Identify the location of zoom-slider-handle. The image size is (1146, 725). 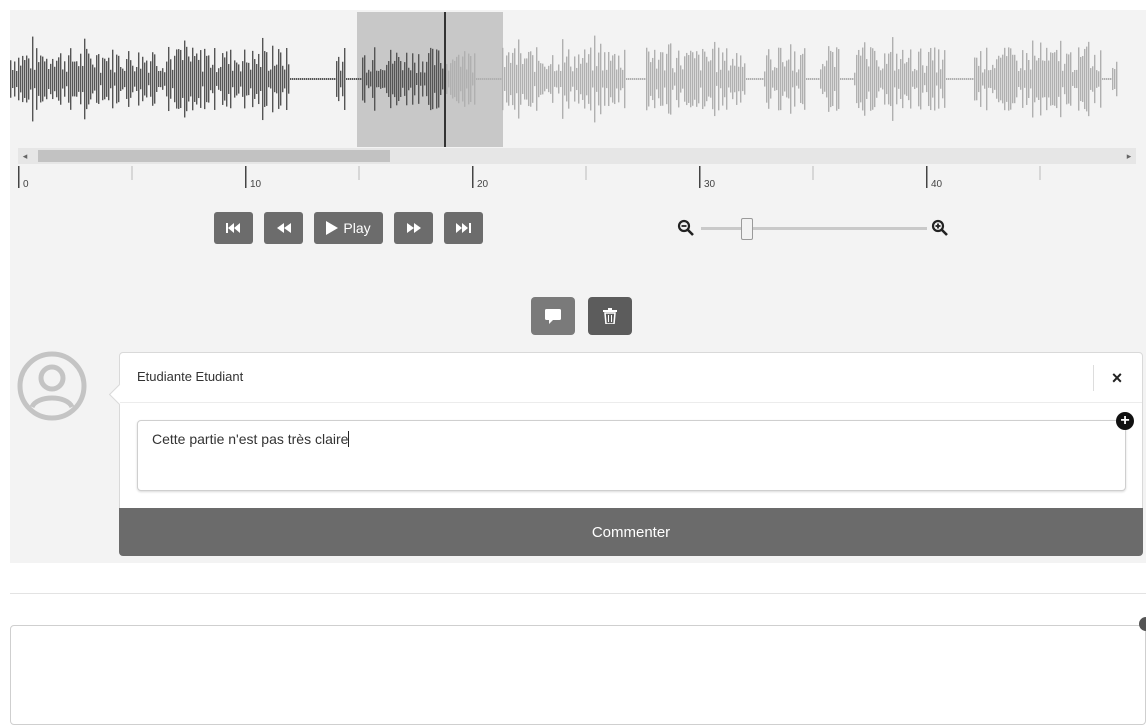
(747, 229).